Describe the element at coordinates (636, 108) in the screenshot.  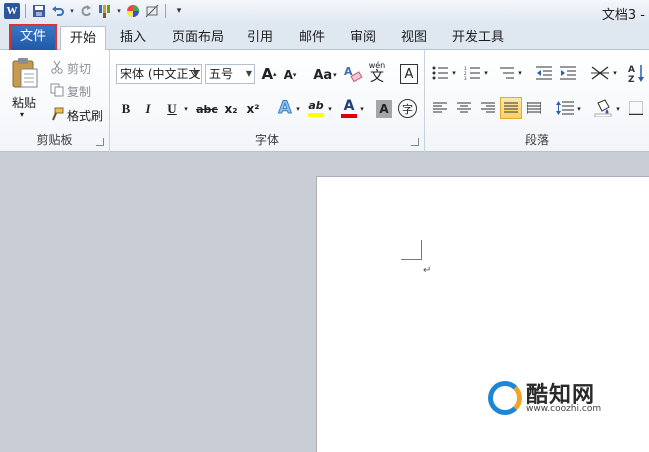
I see `borders-icon` at that location.